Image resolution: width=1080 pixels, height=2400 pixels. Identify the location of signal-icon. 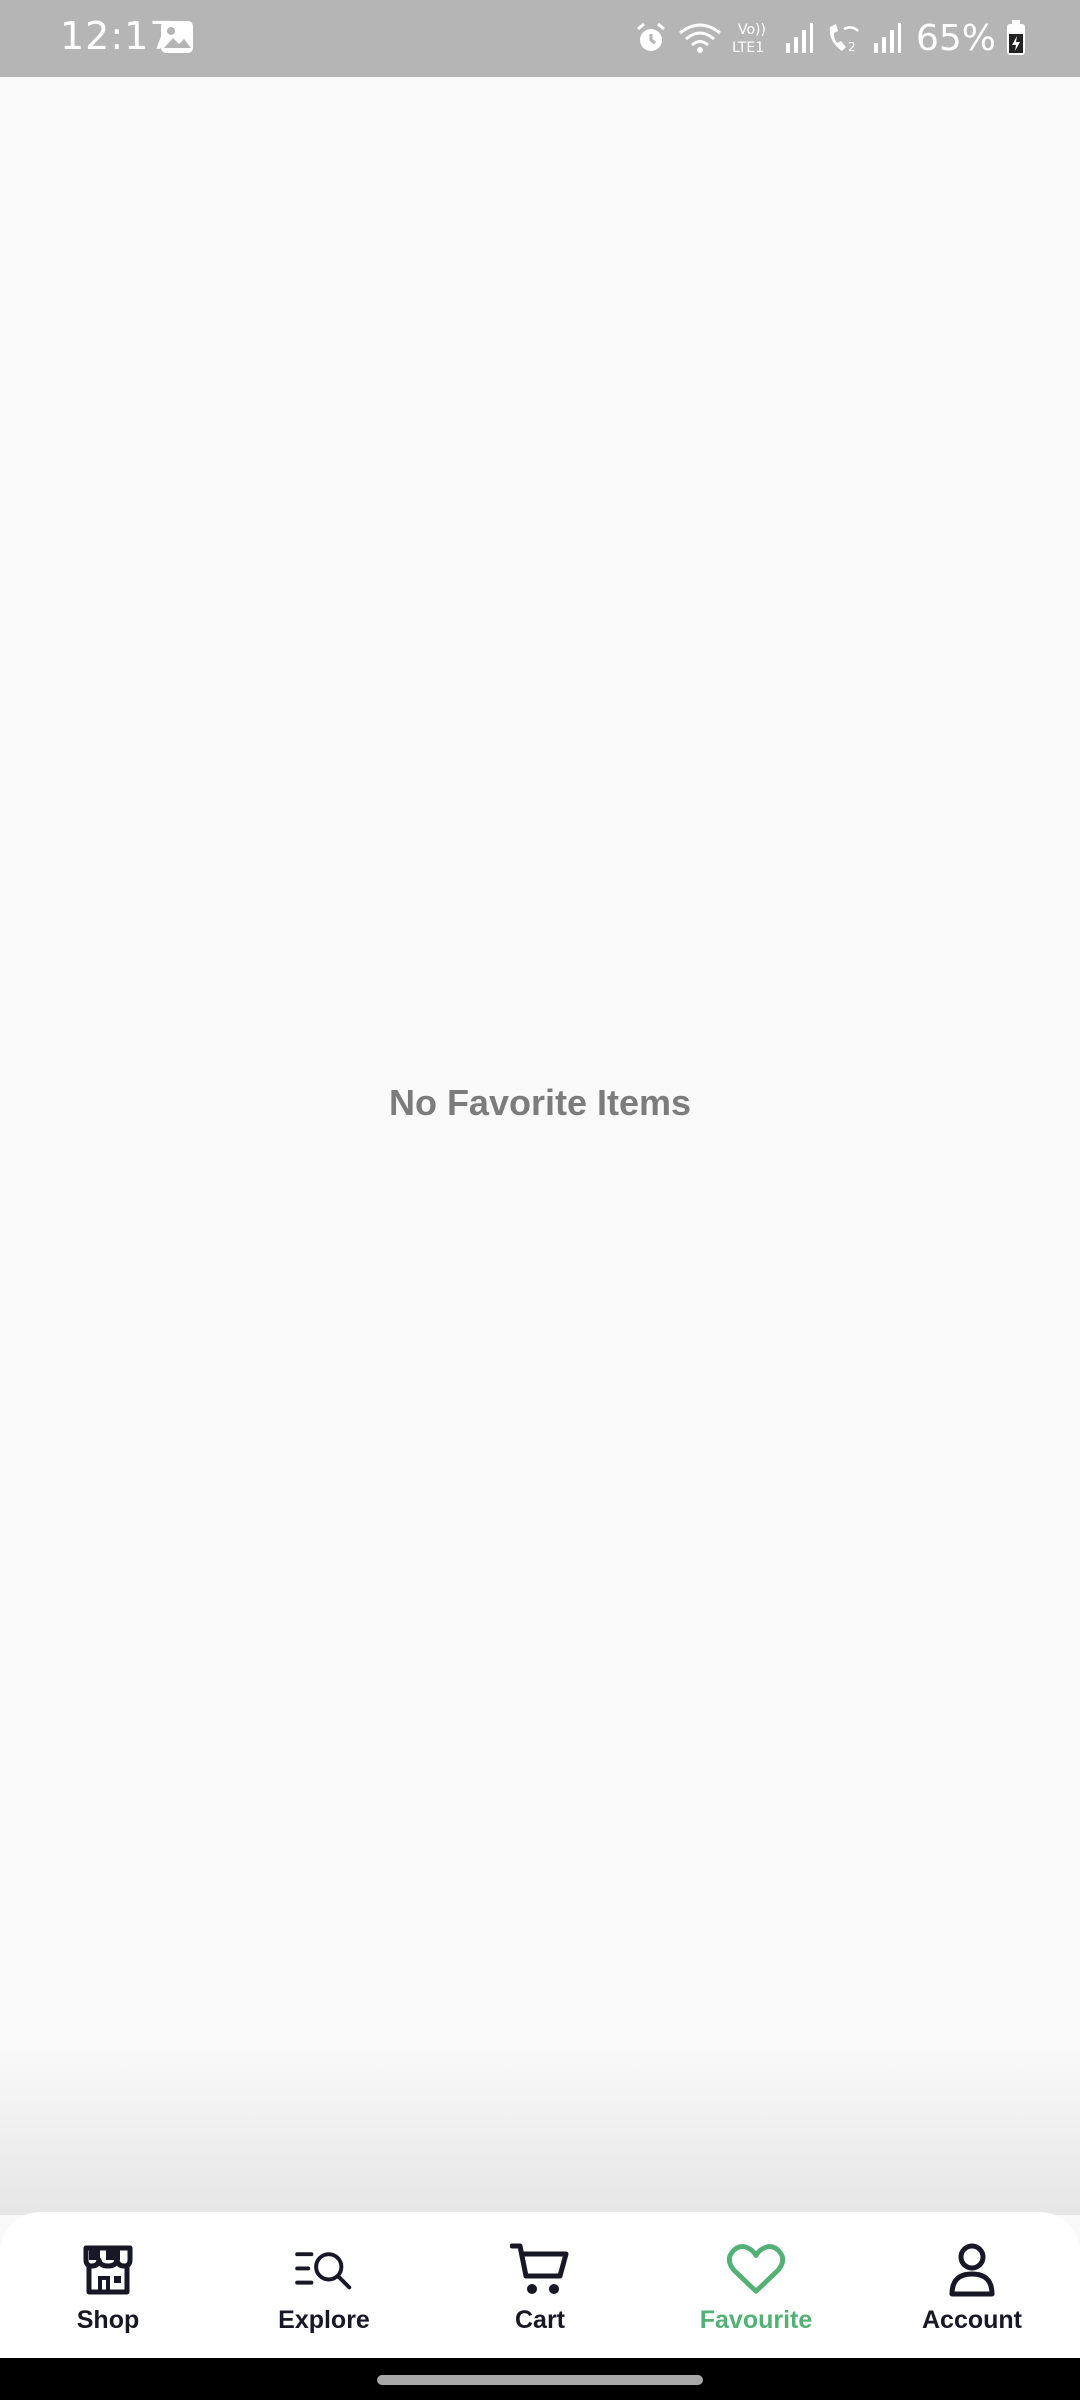
(799, 38).